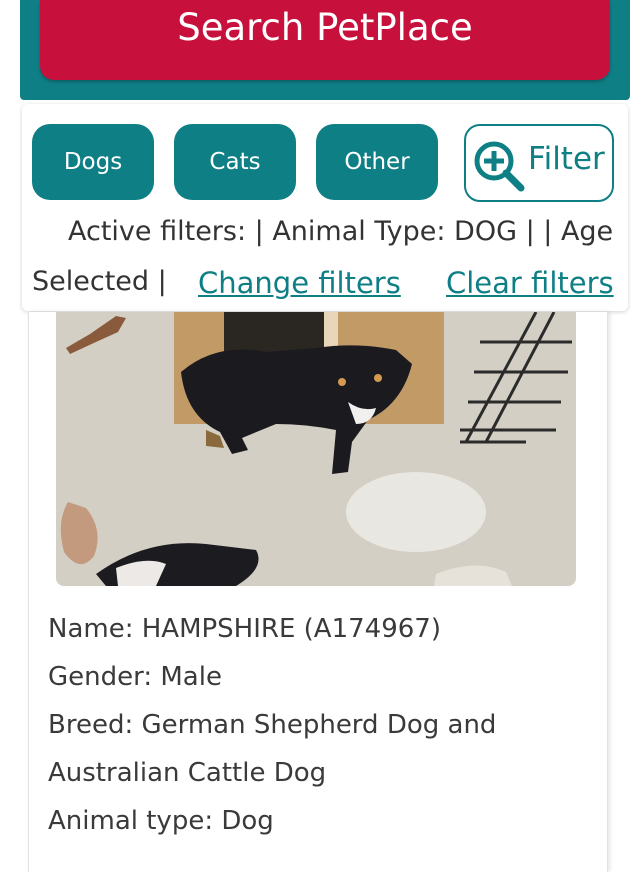 The height and width of the screenshot is (872, 640). What do you see at coordinates (377, 162) in the screenshot?
I see `tab-other: Other` at bounding box center [377, 162].